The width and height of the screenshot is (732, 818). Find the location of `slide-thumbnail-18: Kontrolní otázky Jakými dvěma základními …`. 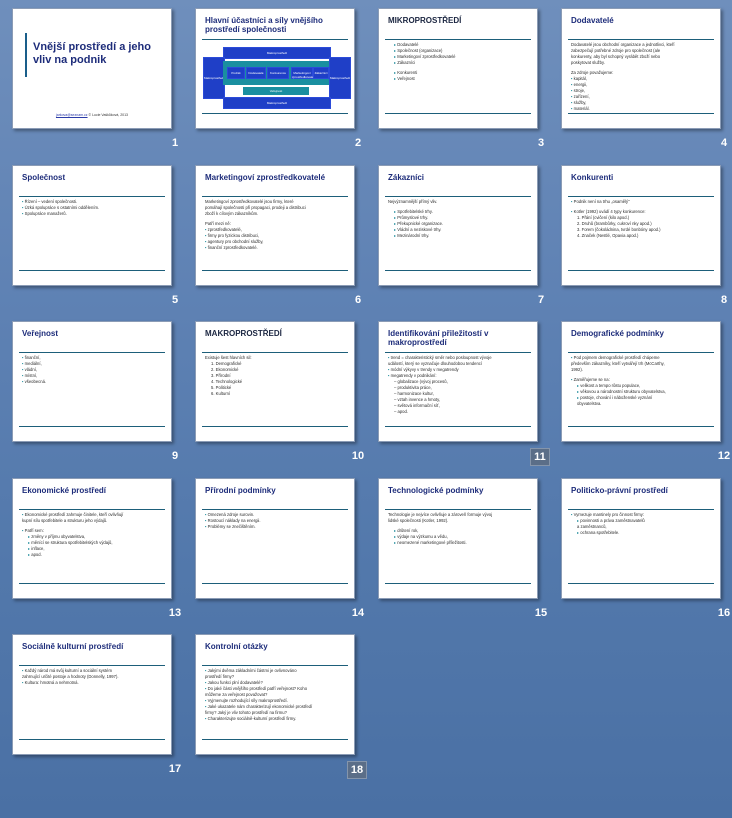

slide-thumbnail-18: Kontrolní otázky Jakými dvěma základními … is located at coordinates (275, 694).